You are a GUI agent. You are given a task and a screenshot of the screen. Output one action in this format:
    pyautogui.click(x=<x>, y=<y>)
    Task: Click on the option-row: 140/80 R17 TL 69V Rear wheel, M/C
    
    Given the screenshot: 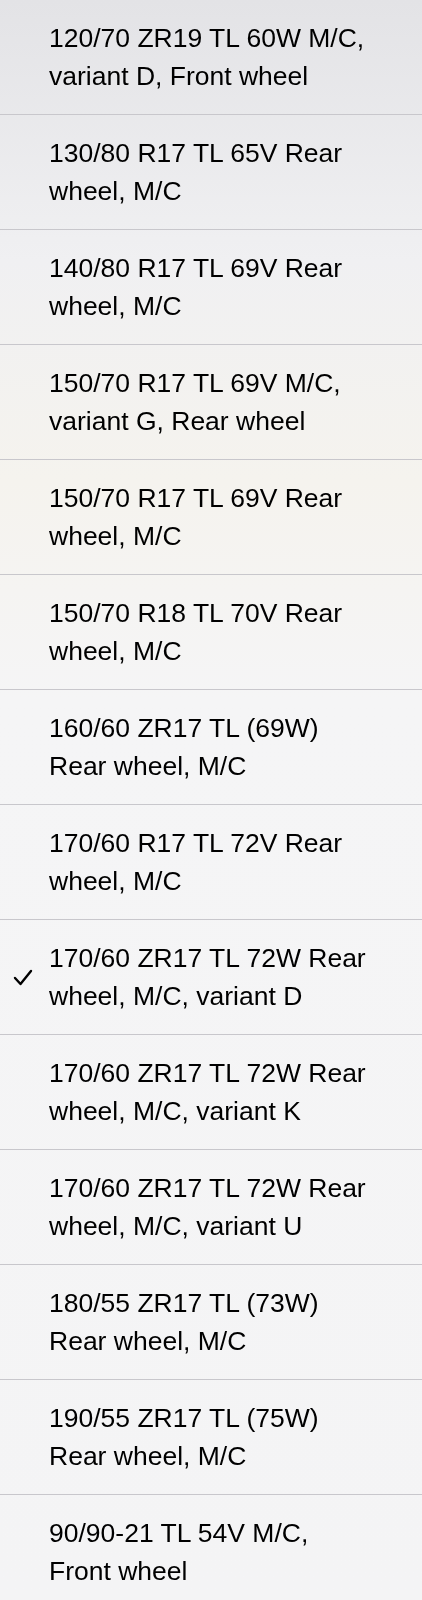 What is the action you would take?
    pyautogui.click(x=211, y=287)
    